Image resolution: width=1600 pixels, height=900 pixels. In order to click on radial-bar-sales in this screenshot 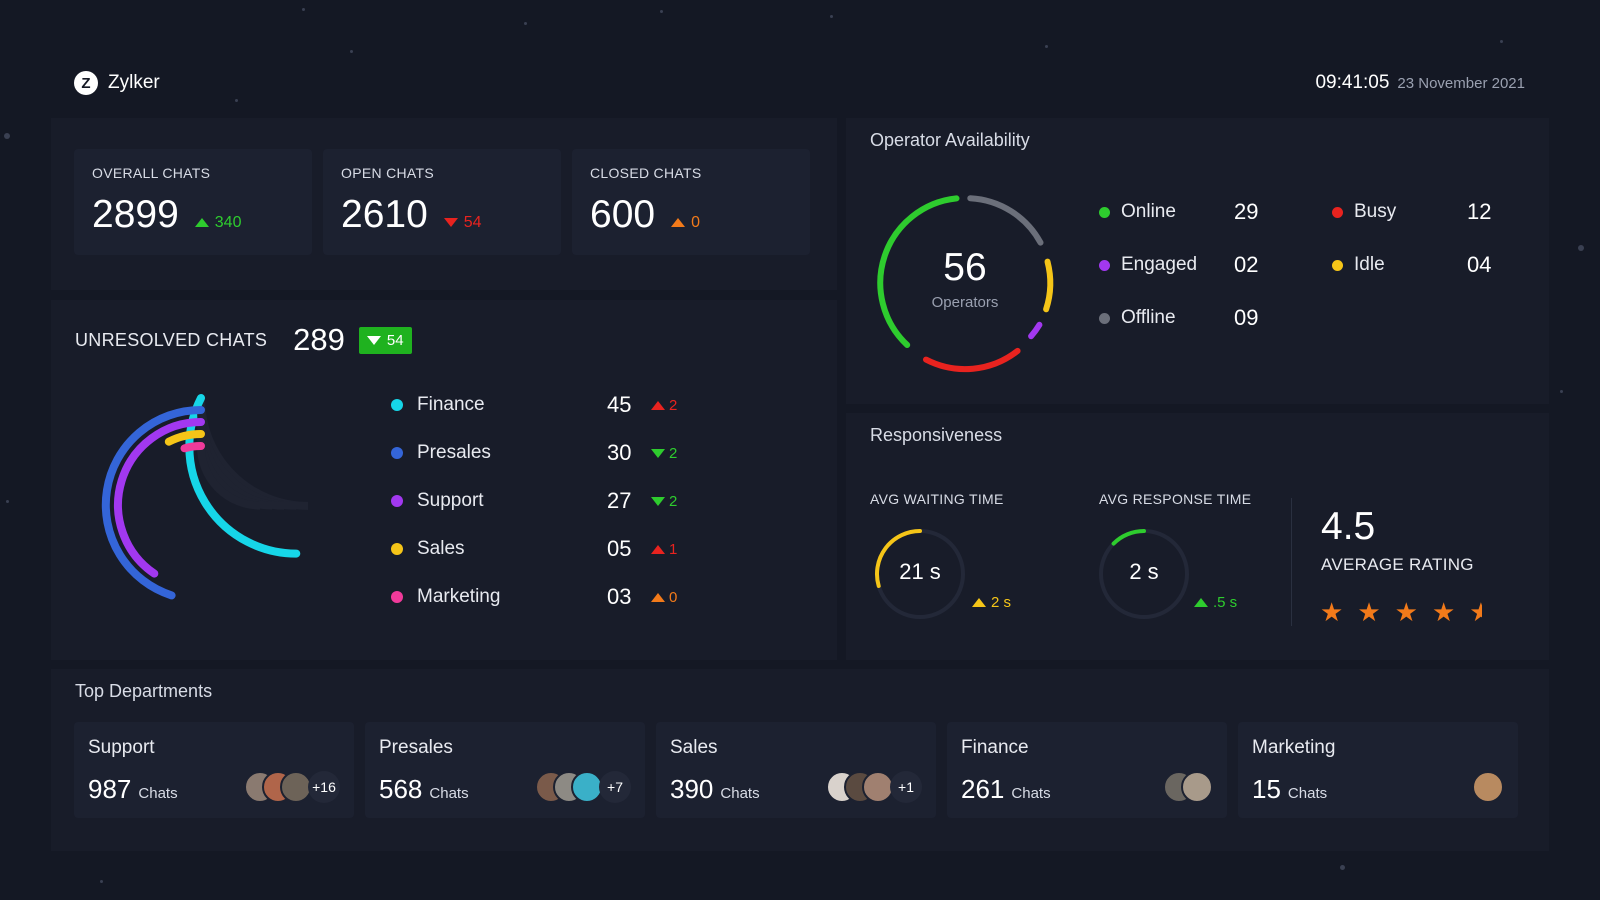, I will do `click(184, 437)`.